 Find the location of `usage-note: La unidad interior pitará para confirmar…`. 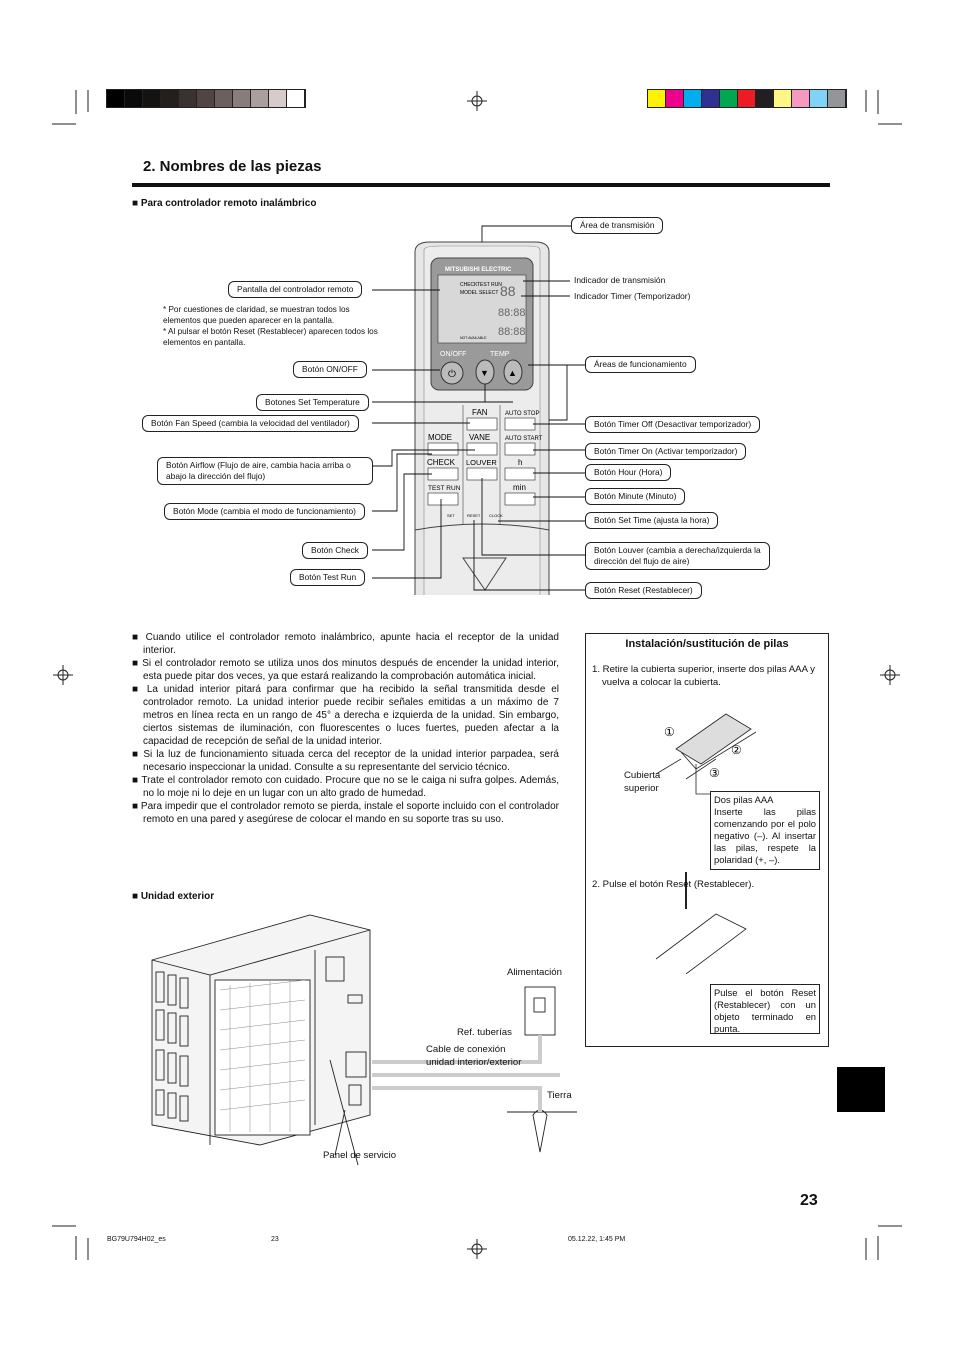

usage-note: La unidad interior pitará para confirmar… is located at coordinates (345, 715).